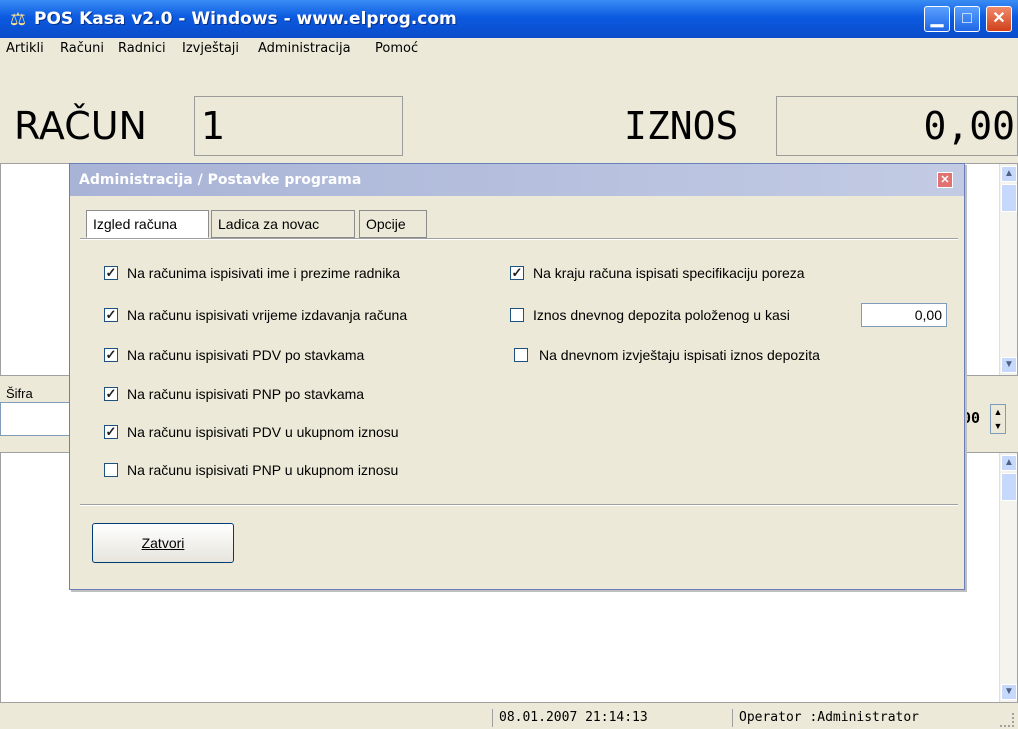  What do you see at coordinates (517, 180) in the screenshot?
I see `dialog-title: Administracija / Postavke programa` at bounding box center [517, 180].